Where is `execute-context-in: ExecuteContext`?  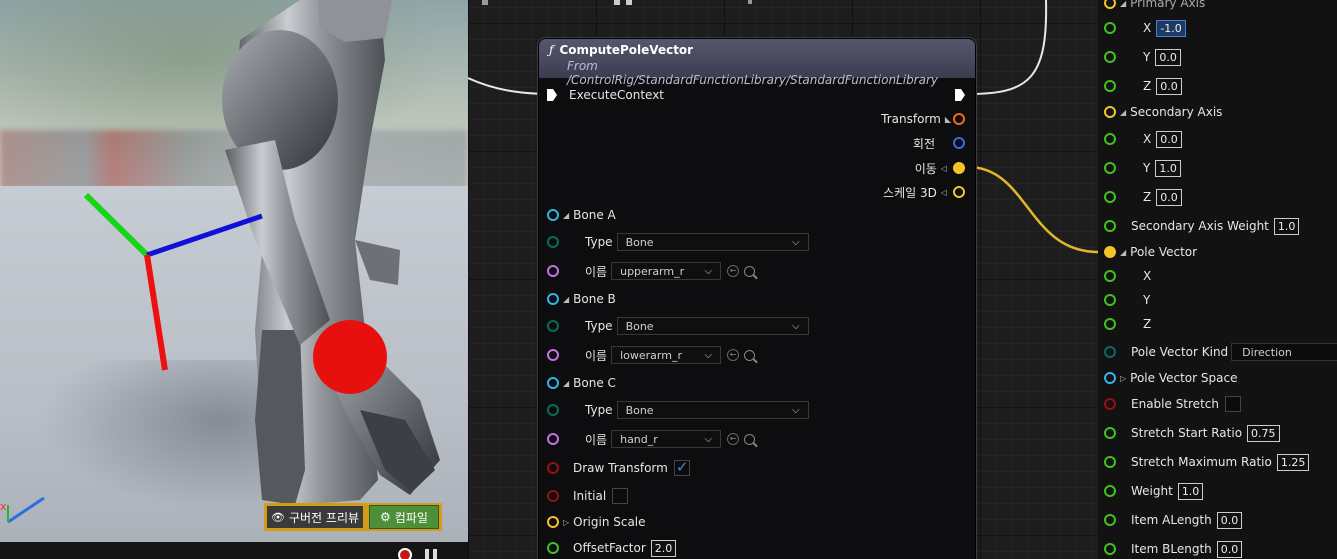
execute-context-in: ExecuteContext is located at coordinates (605, 95).